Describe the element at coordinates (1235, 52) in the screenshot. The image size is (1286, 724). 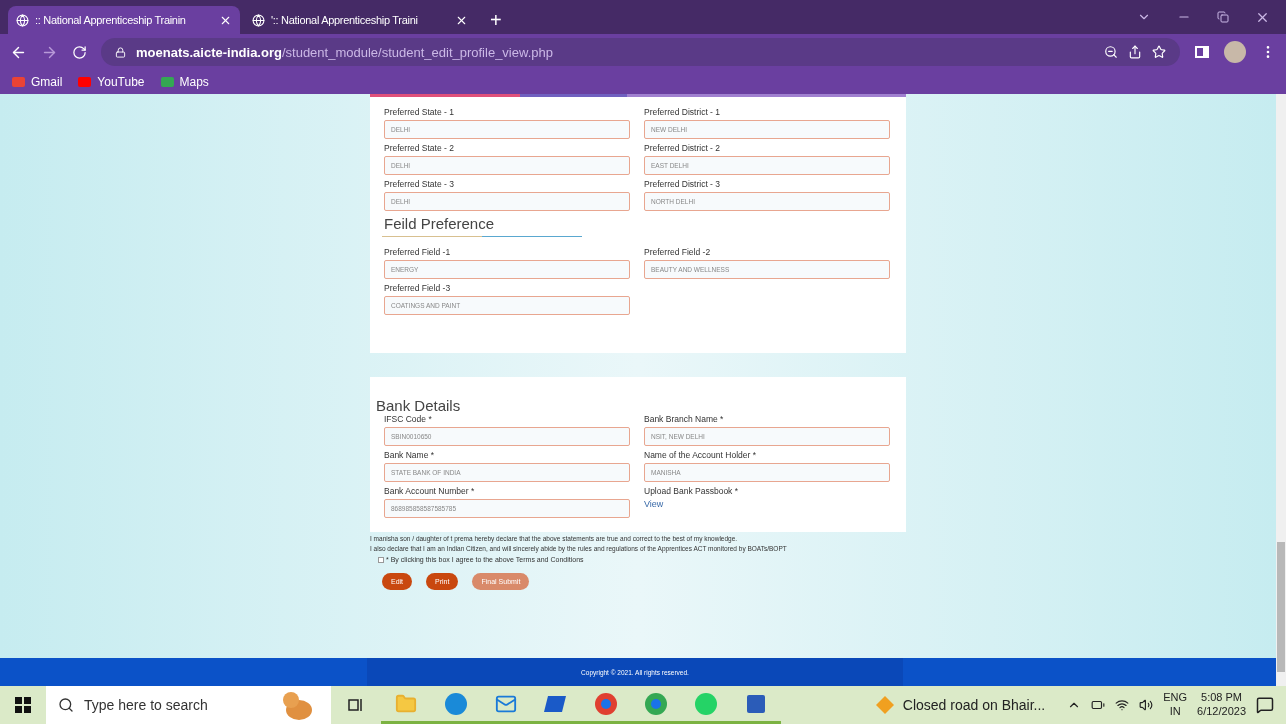
I see `avatar-icon` at that location.